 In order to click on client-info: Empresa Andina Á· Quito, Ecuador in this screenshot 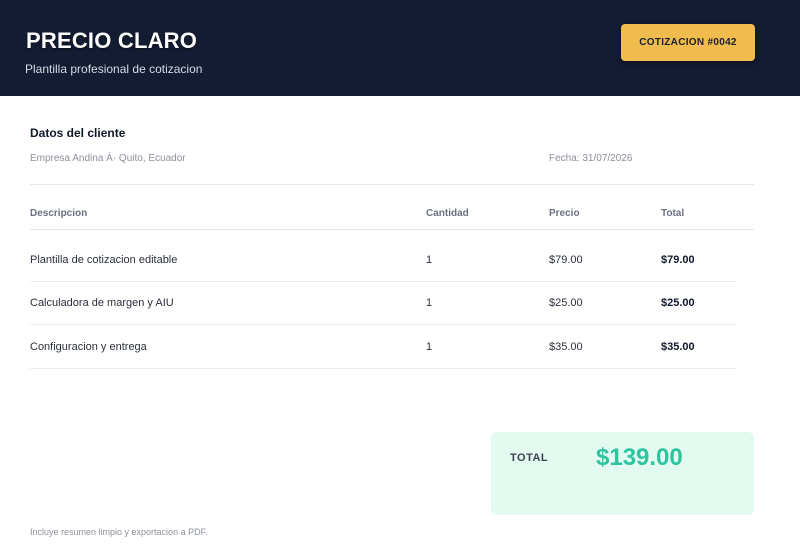, I will do `click(108, 158)`.